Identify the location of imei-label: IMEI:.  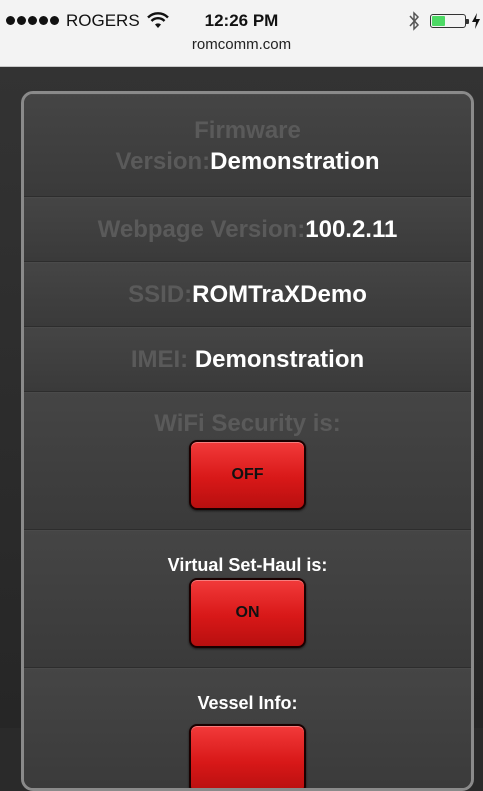
(162, 359).